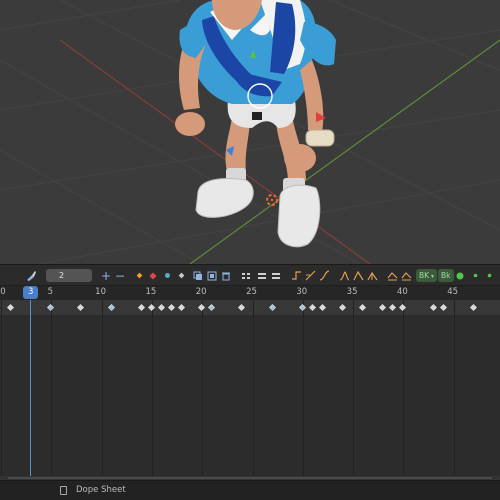  I want to click on easing-inout-icon, so click(372, 275).